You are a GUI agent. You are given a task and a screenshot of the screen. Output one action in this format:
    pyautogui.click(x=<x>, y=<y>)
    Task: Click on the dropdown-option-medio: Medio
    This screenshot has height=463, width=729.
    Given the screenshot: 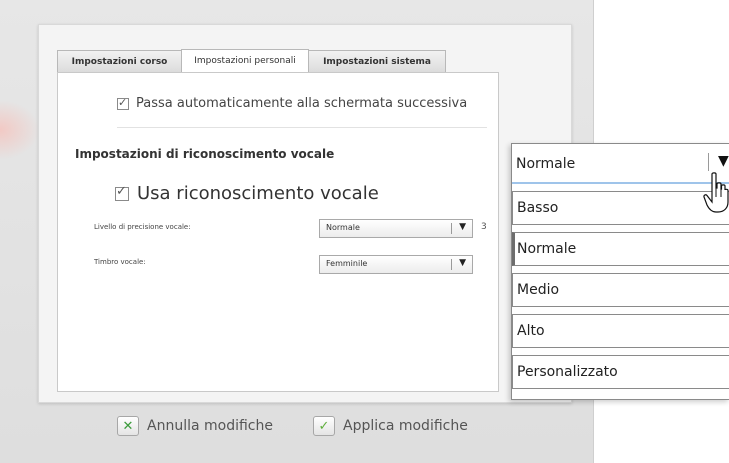 What is the action you would take?
    pyautogui.click(x=620, y=290)
    